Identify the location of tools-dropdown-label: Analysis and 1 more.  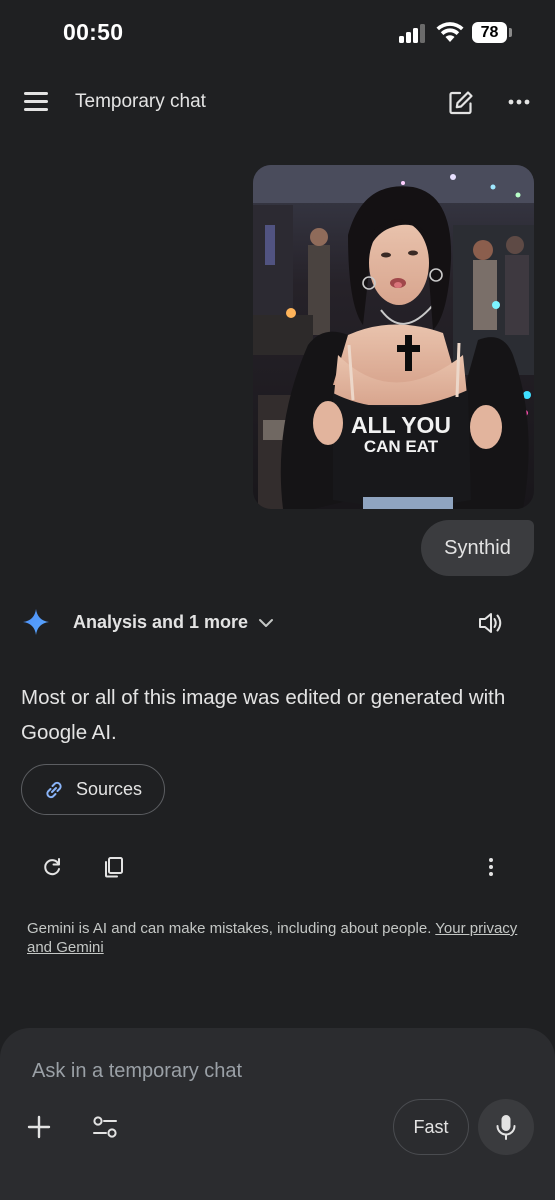
(160, 622).